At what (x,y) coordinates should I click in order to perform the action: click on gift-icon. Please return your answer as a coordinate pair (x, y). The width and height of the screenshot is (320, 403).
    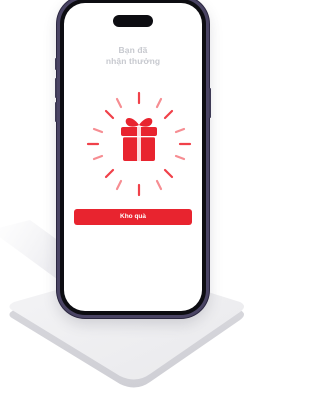
    Looking at the image, I should click on (139, 144).